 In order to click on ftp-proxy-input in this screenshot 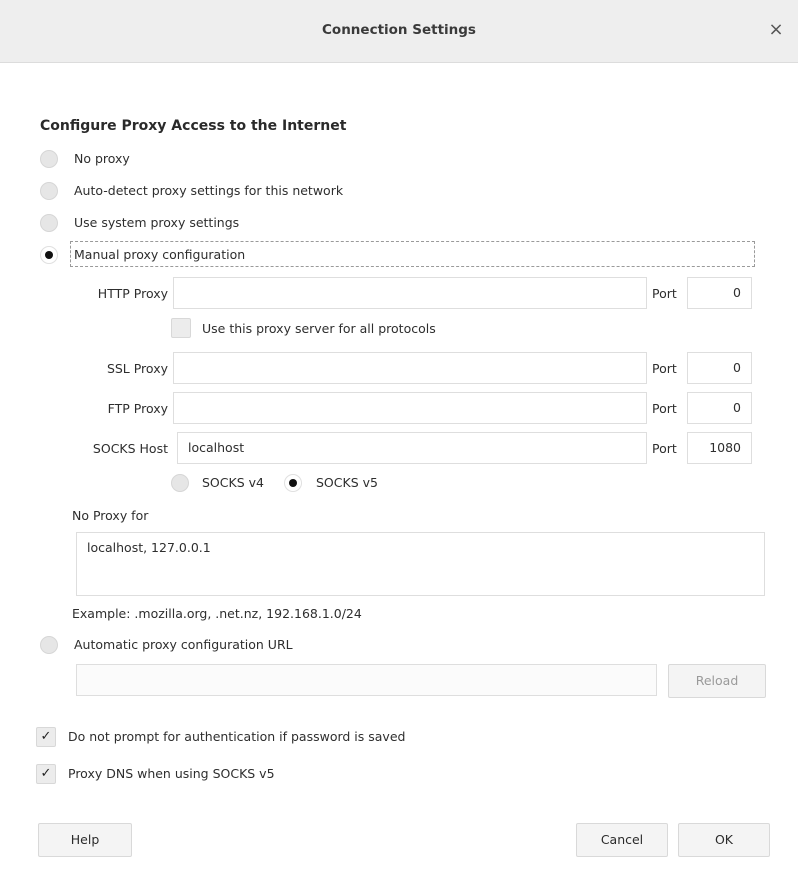, I will do `click(410, 408)`.